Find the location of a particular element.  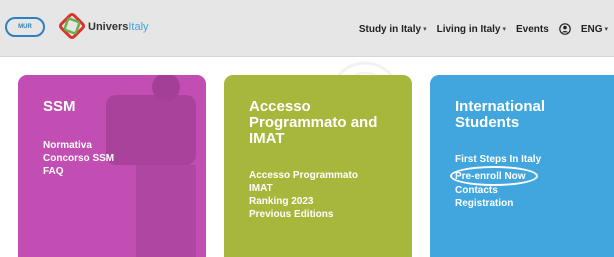

link-normativa: Normativa is located at coordinates (124, 145).